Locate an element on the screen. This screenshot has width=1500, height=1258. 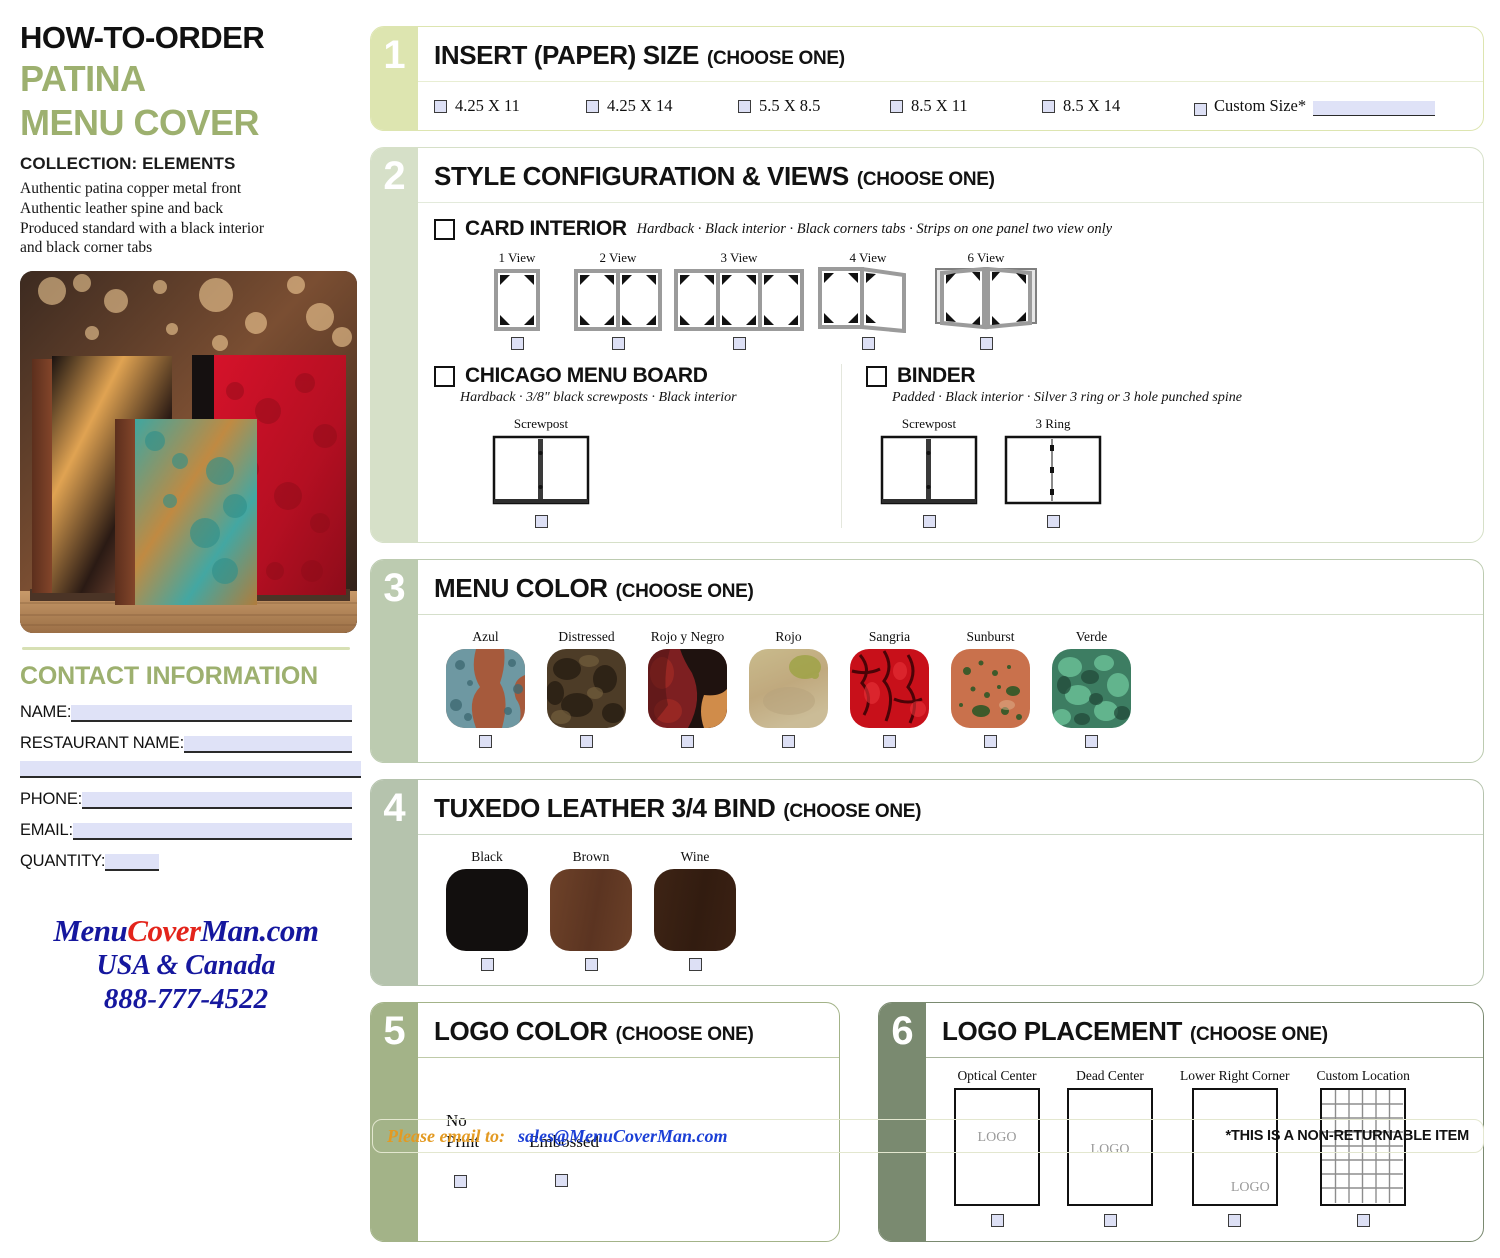
swatch-rojo is located at coordinates (788, 688).